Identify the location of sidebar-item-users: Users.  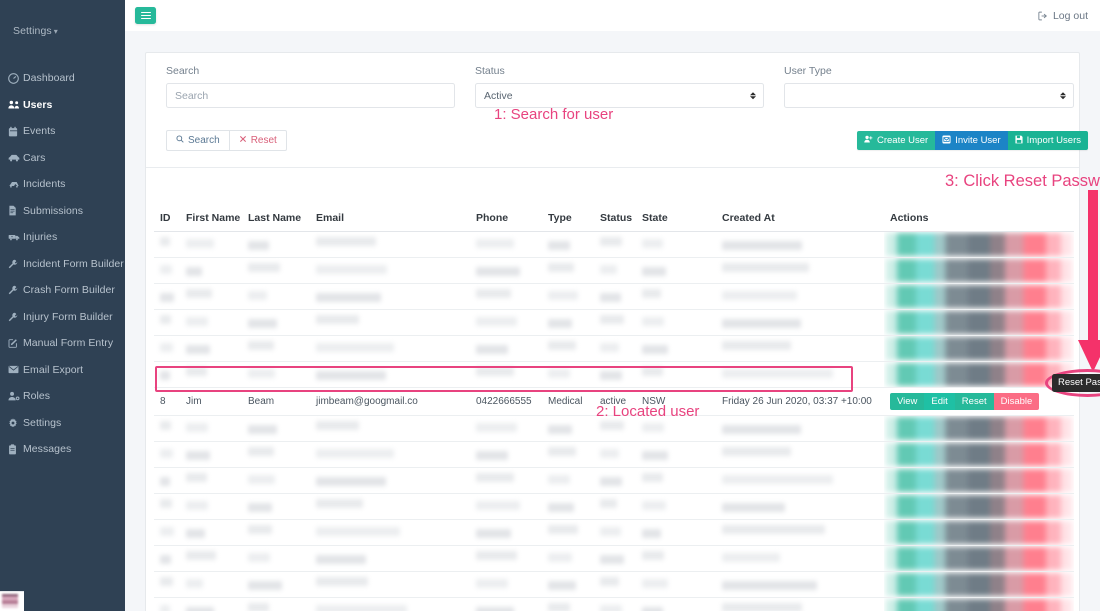
(62, 105).